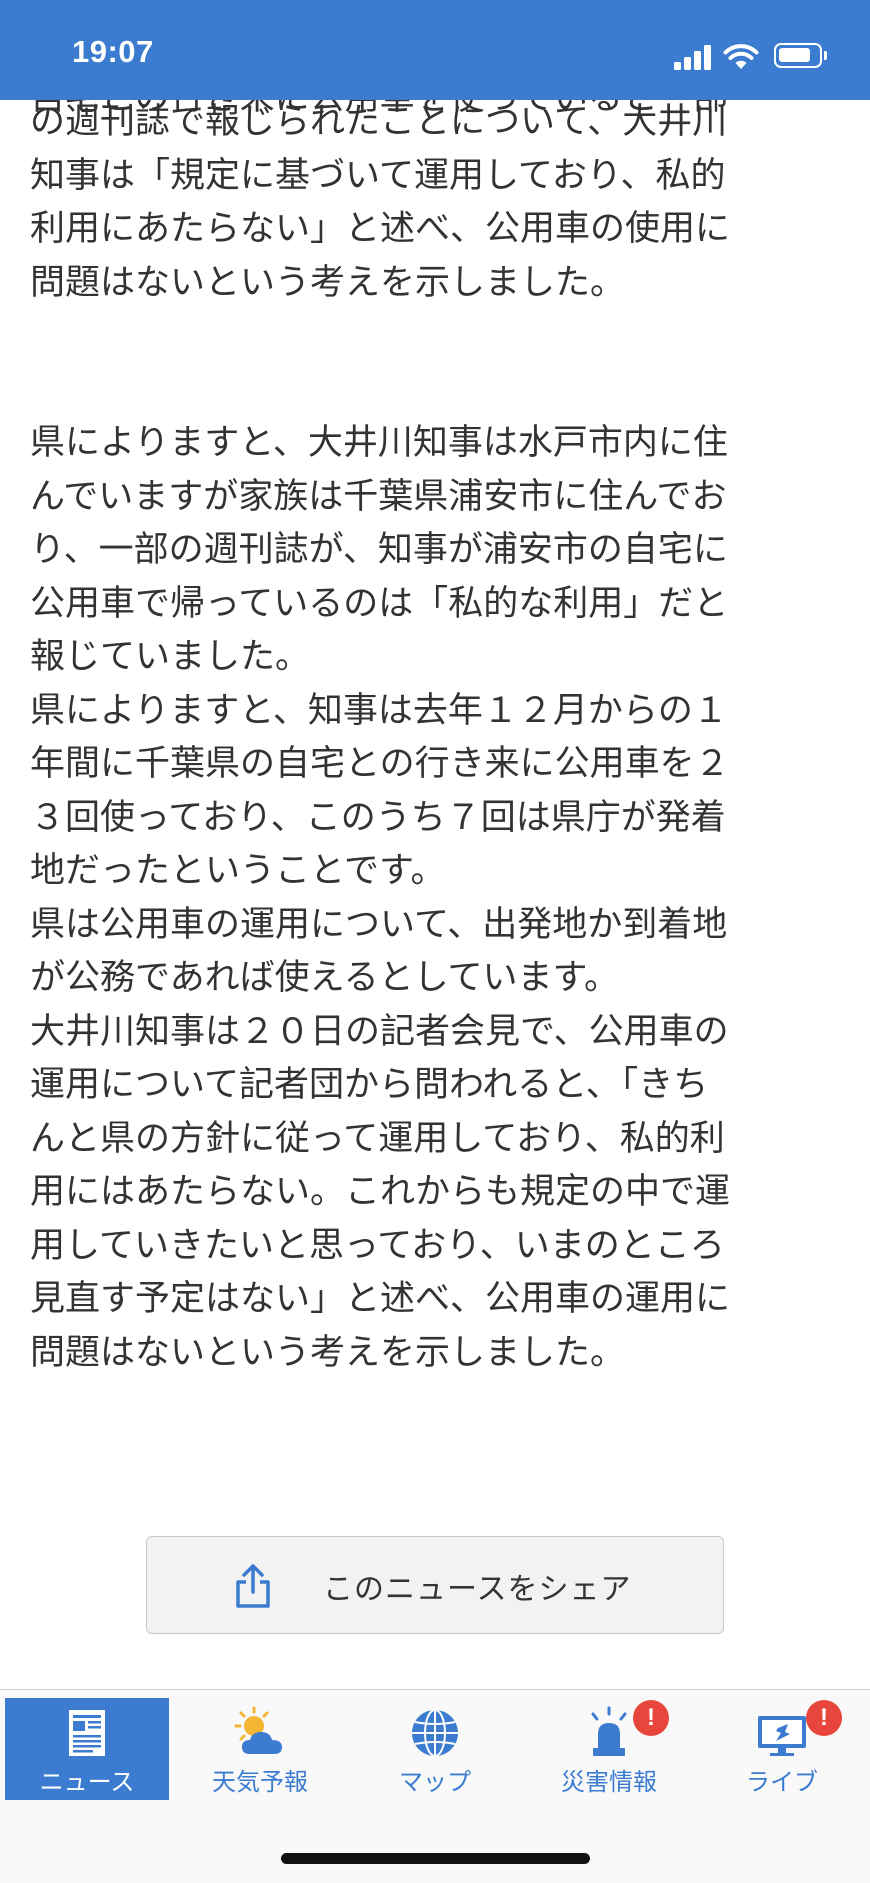 Image resolution: width=870 pixels, height=1883 pixels. What do you see at coordinates (782, 1782) in the screenshot?
I see `tab-live-label: ライブ` at bounding box center [782, 1782].